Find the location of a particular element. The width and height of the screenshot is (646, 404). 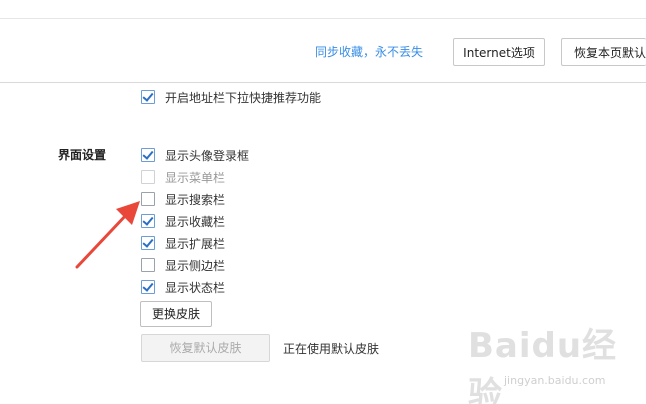

change-skin-button: 更换皮肤 is located at coordinates (176, 314).